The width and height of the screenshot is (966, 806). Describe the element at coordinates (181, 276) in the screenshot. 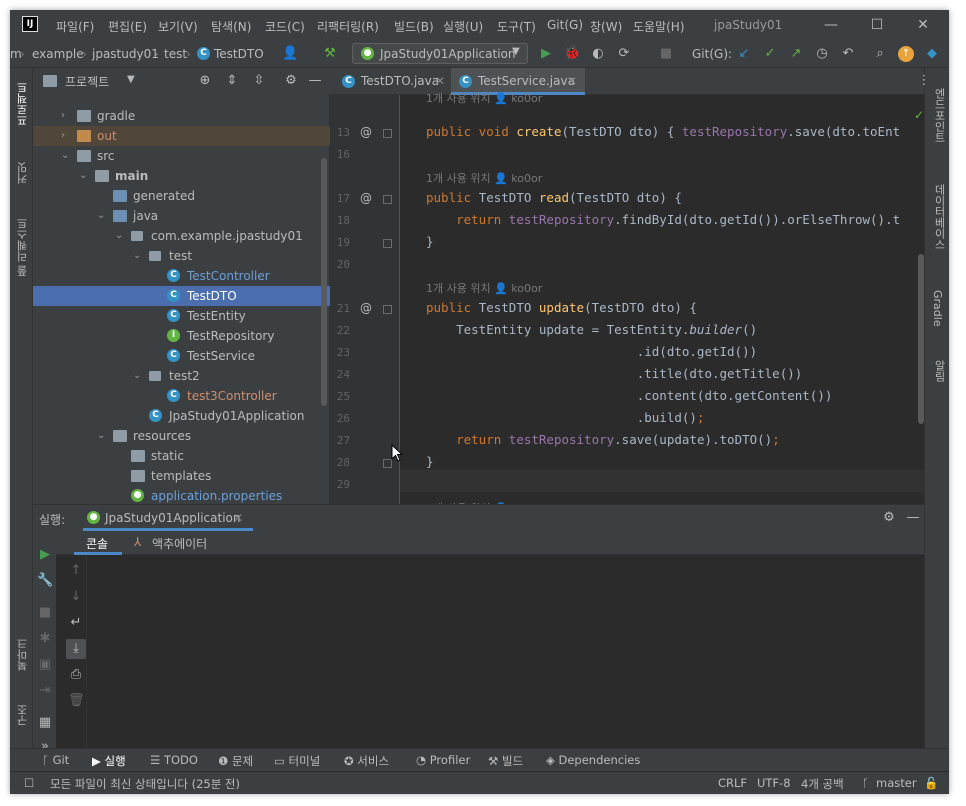

I see `tree-item-testcontroller: C TestController` at that location.